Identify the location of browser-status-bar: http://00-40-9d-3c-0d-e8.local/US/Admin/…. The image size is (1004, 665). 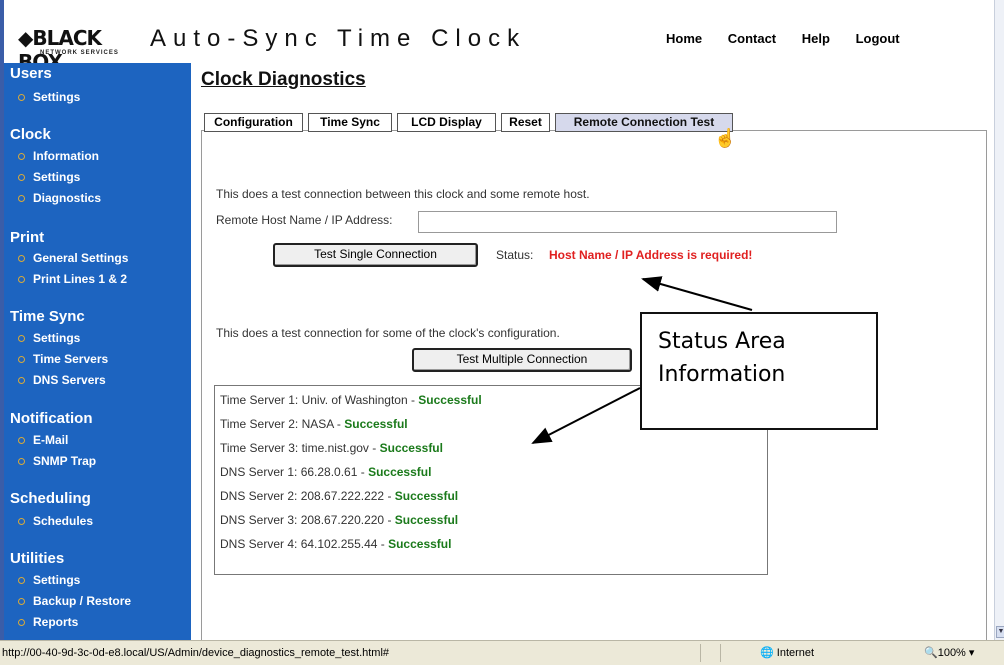
(502, 652).